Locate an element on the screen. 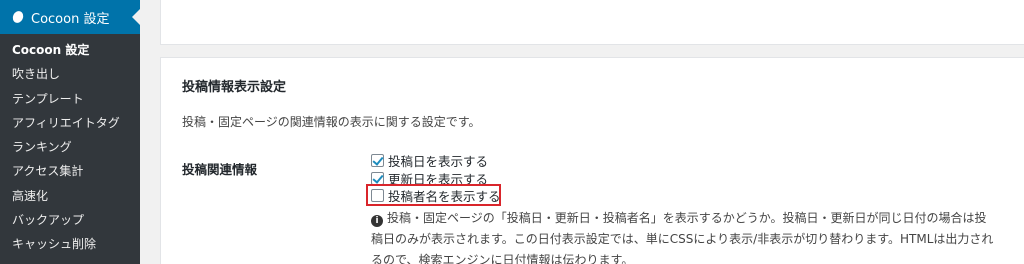 Image resolution: width=1024 pixels, height=264 pixels. submenu-item-template: テンプレート is located at coordinates (70, 99).